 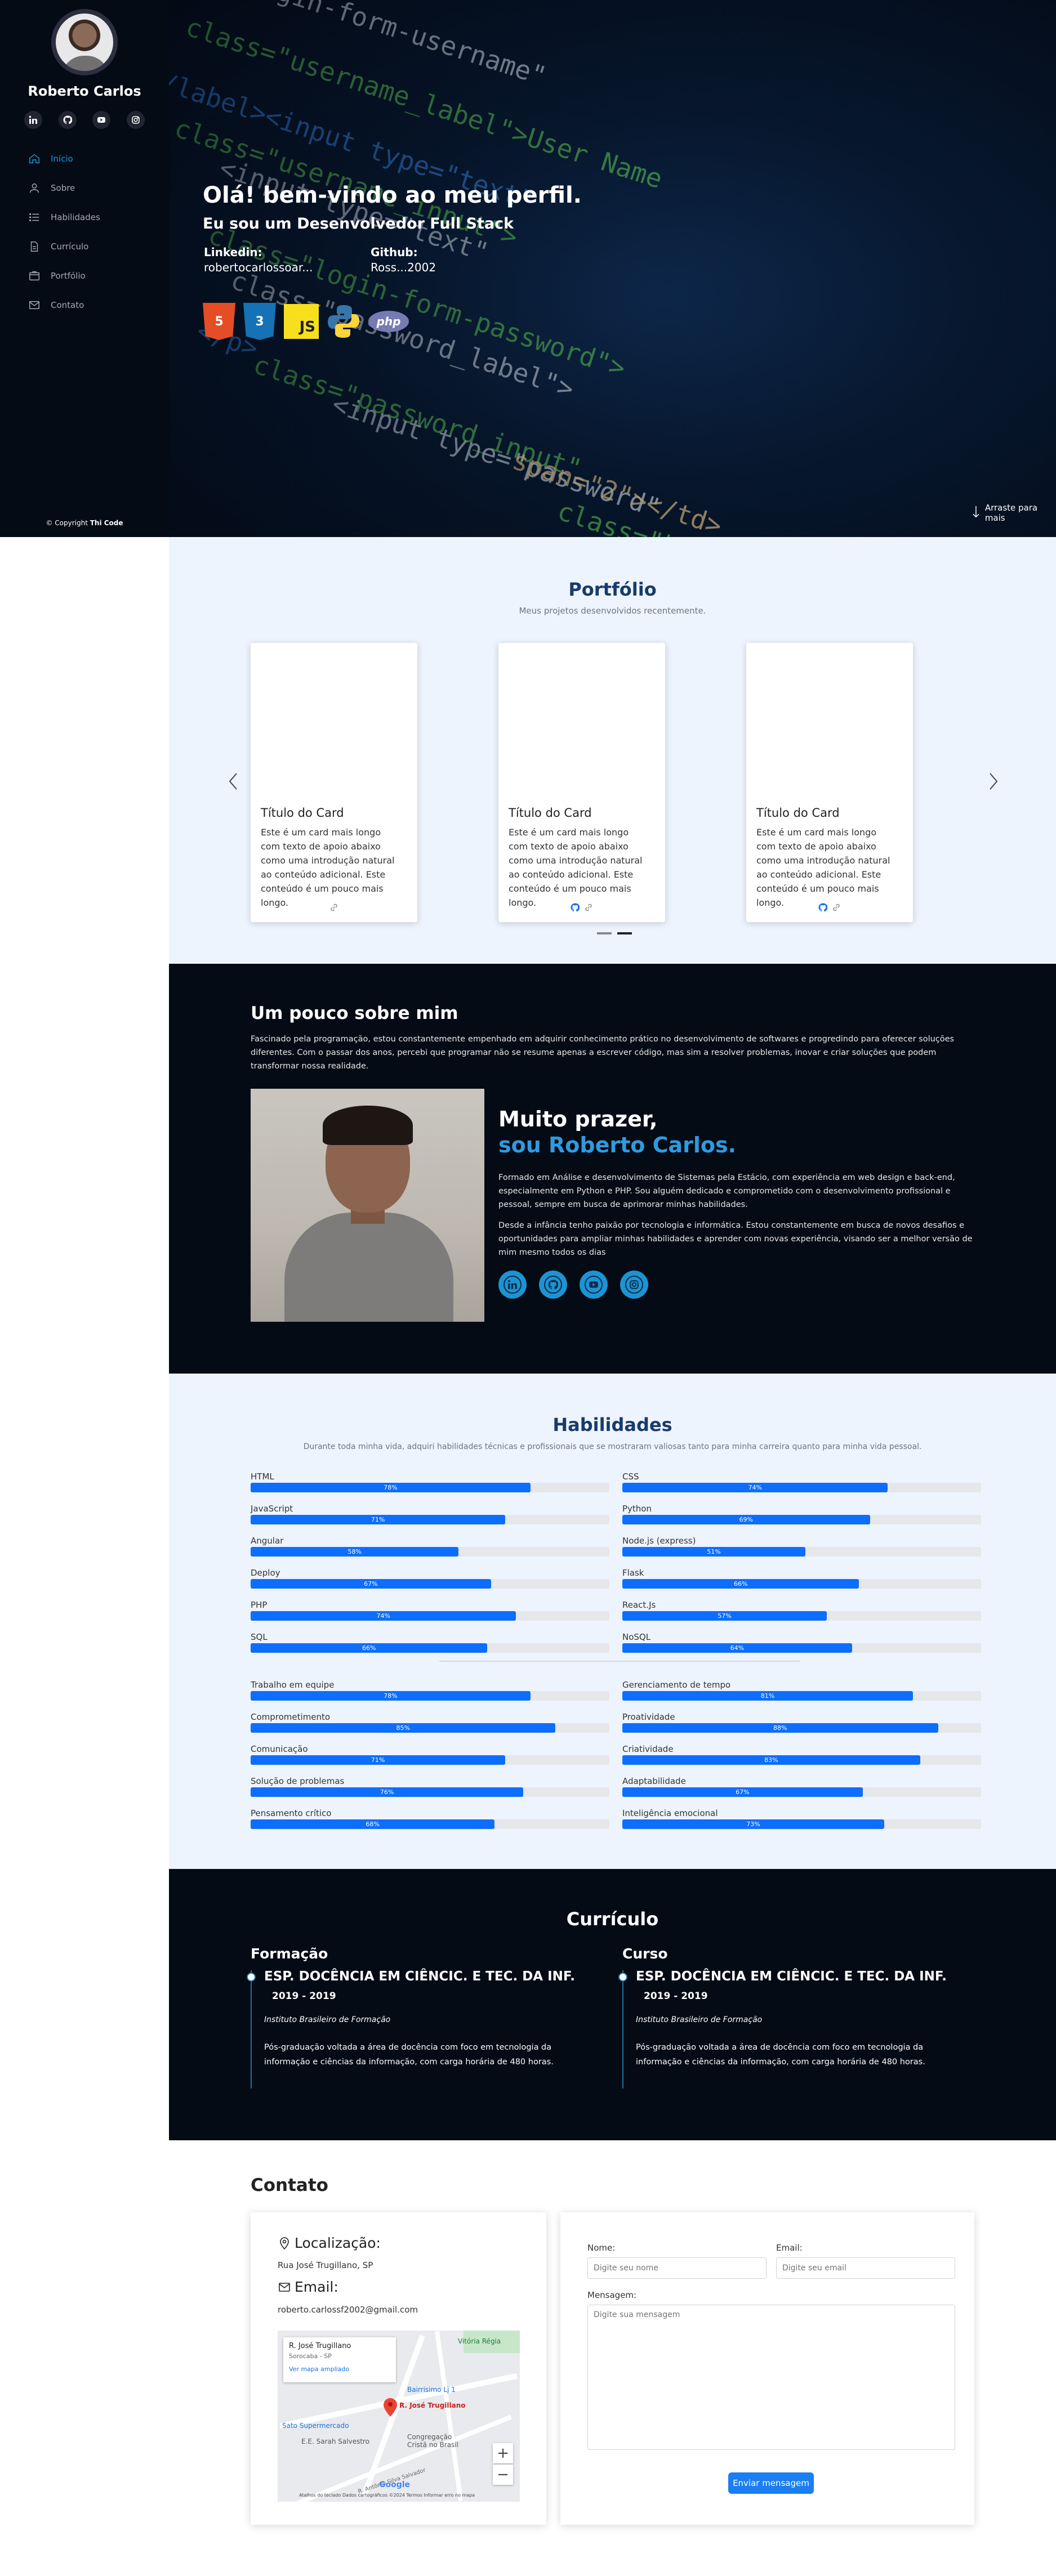 I want to click on skill-name: Gerenciamento de tempo, so click(x=676, y=1685).